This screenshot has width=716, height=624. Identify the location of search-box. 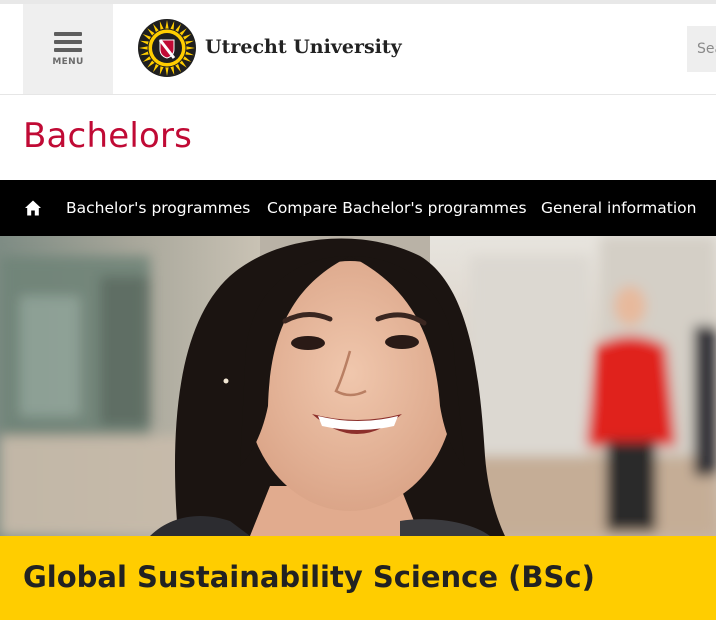
(701, 49).